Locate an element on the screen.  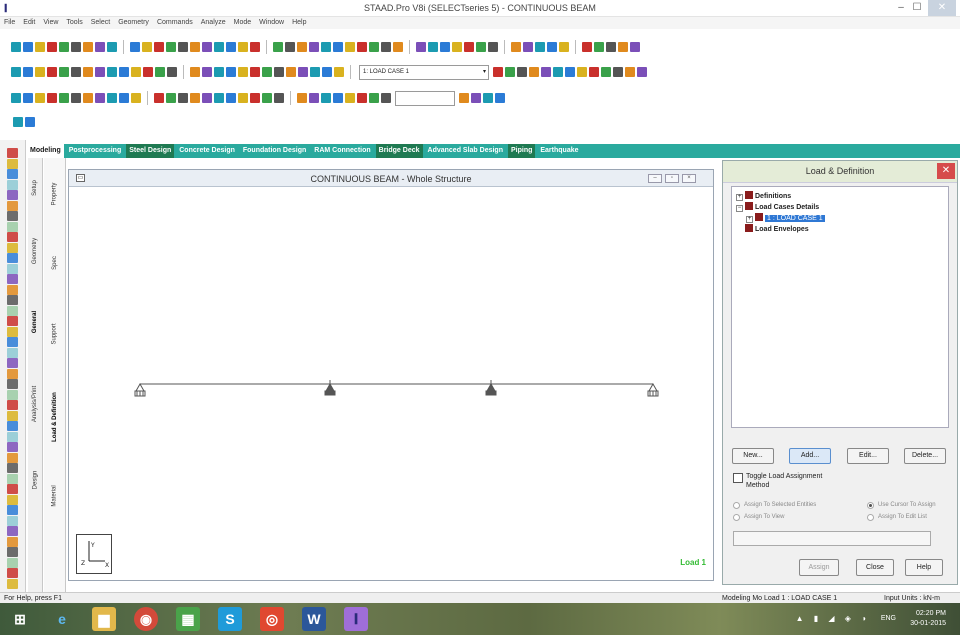
ribbon-tab-steel-design: Steel Design is located at coordinates (150, 151).